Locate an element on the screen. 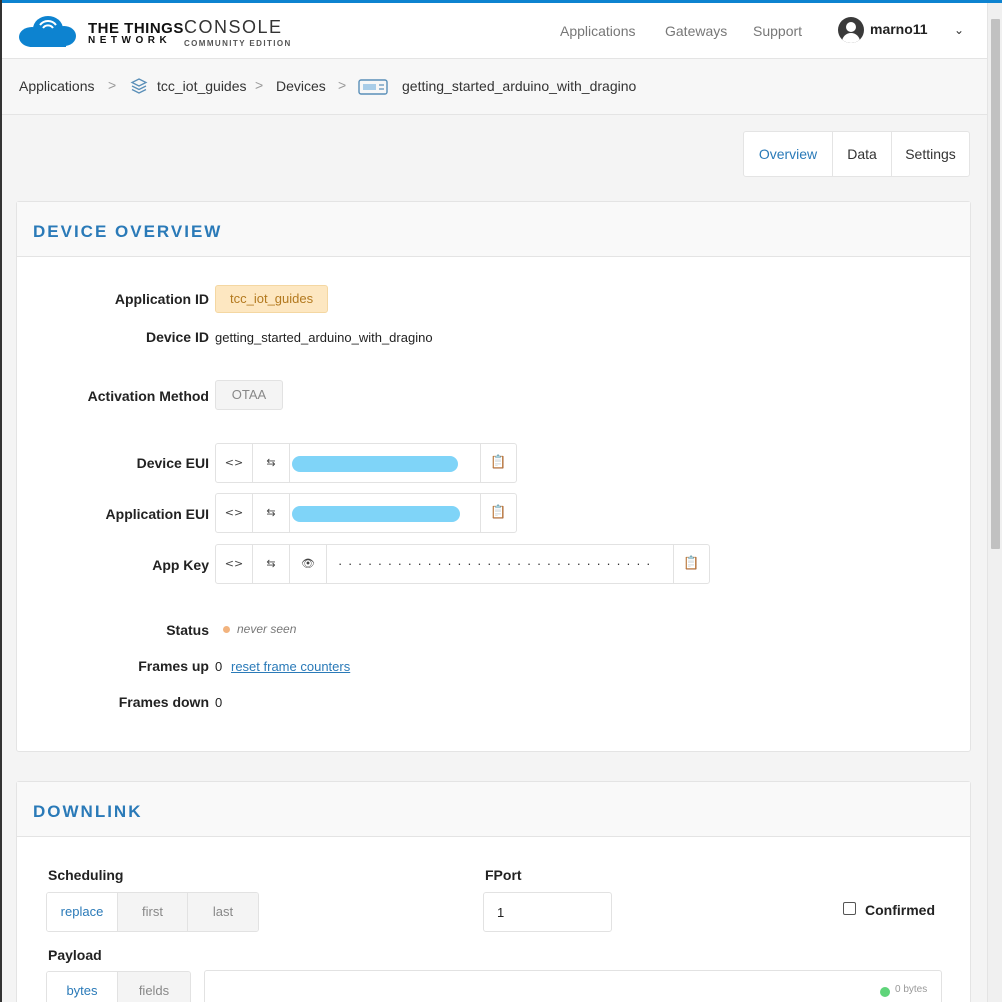 Image resolution: width=1002 pixels, height=1002 pixels. scheduling-last: last is located at coordinates (223, 912).